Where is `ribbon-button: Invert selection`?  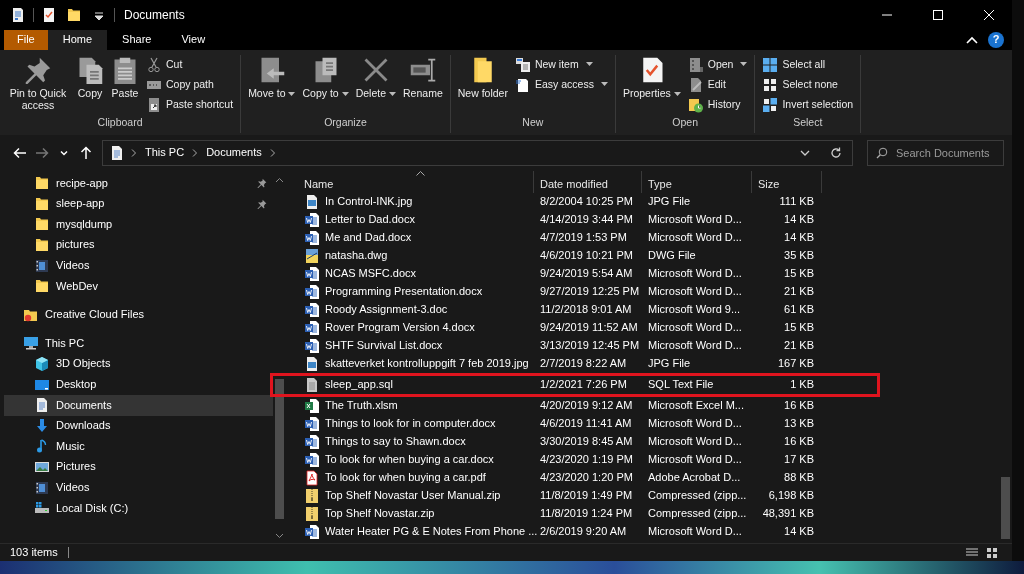 ribbon-button: Invert selection is located at coordinates (808, 104).